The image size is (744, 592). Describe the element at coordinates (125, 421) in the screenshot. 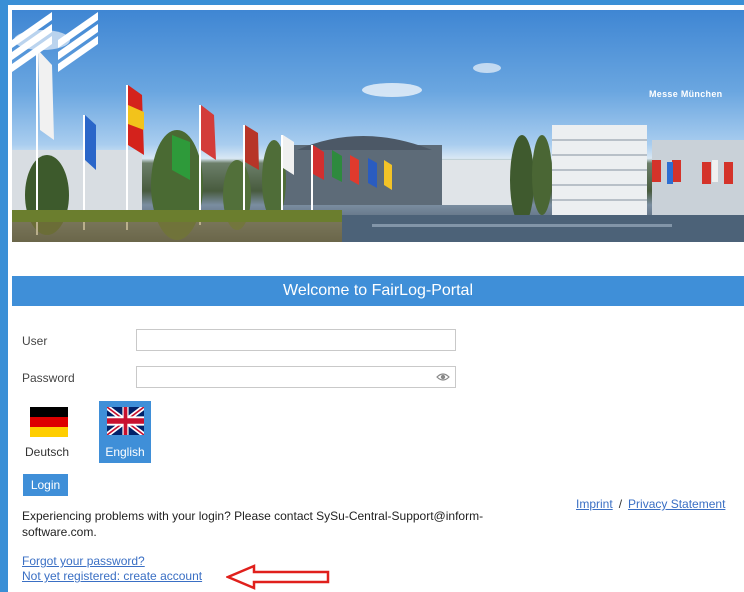

I see `flag-uk-icon` at that location.